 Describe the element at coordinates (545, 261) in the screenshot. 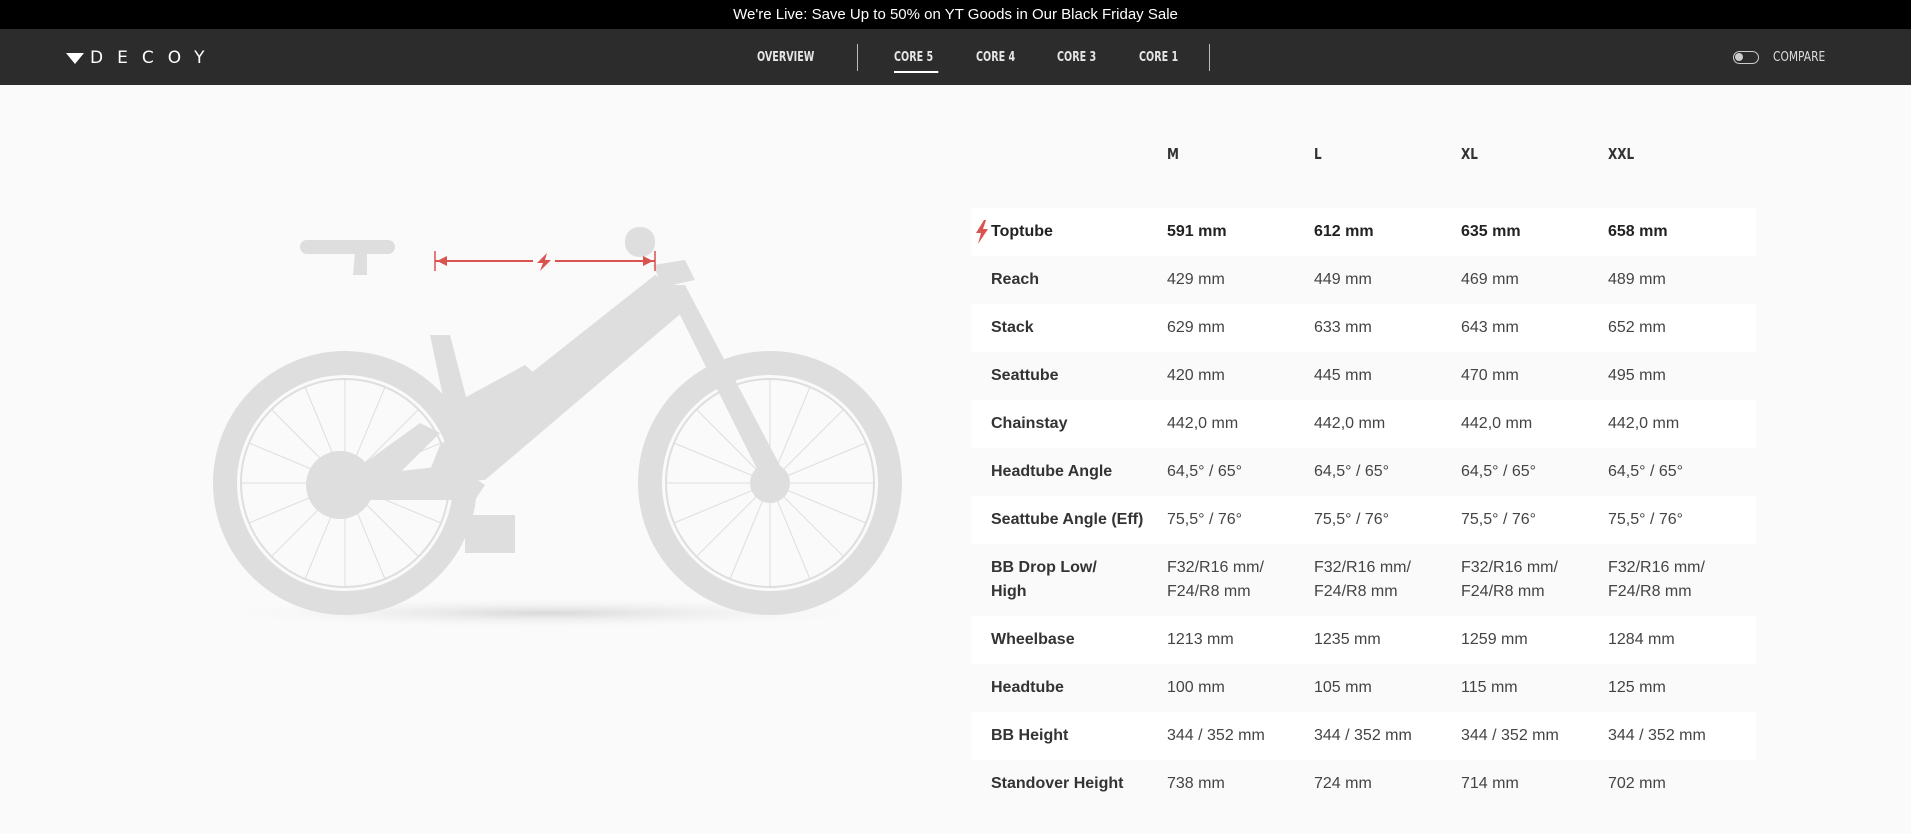

I see `toptube-dimension` at that location.